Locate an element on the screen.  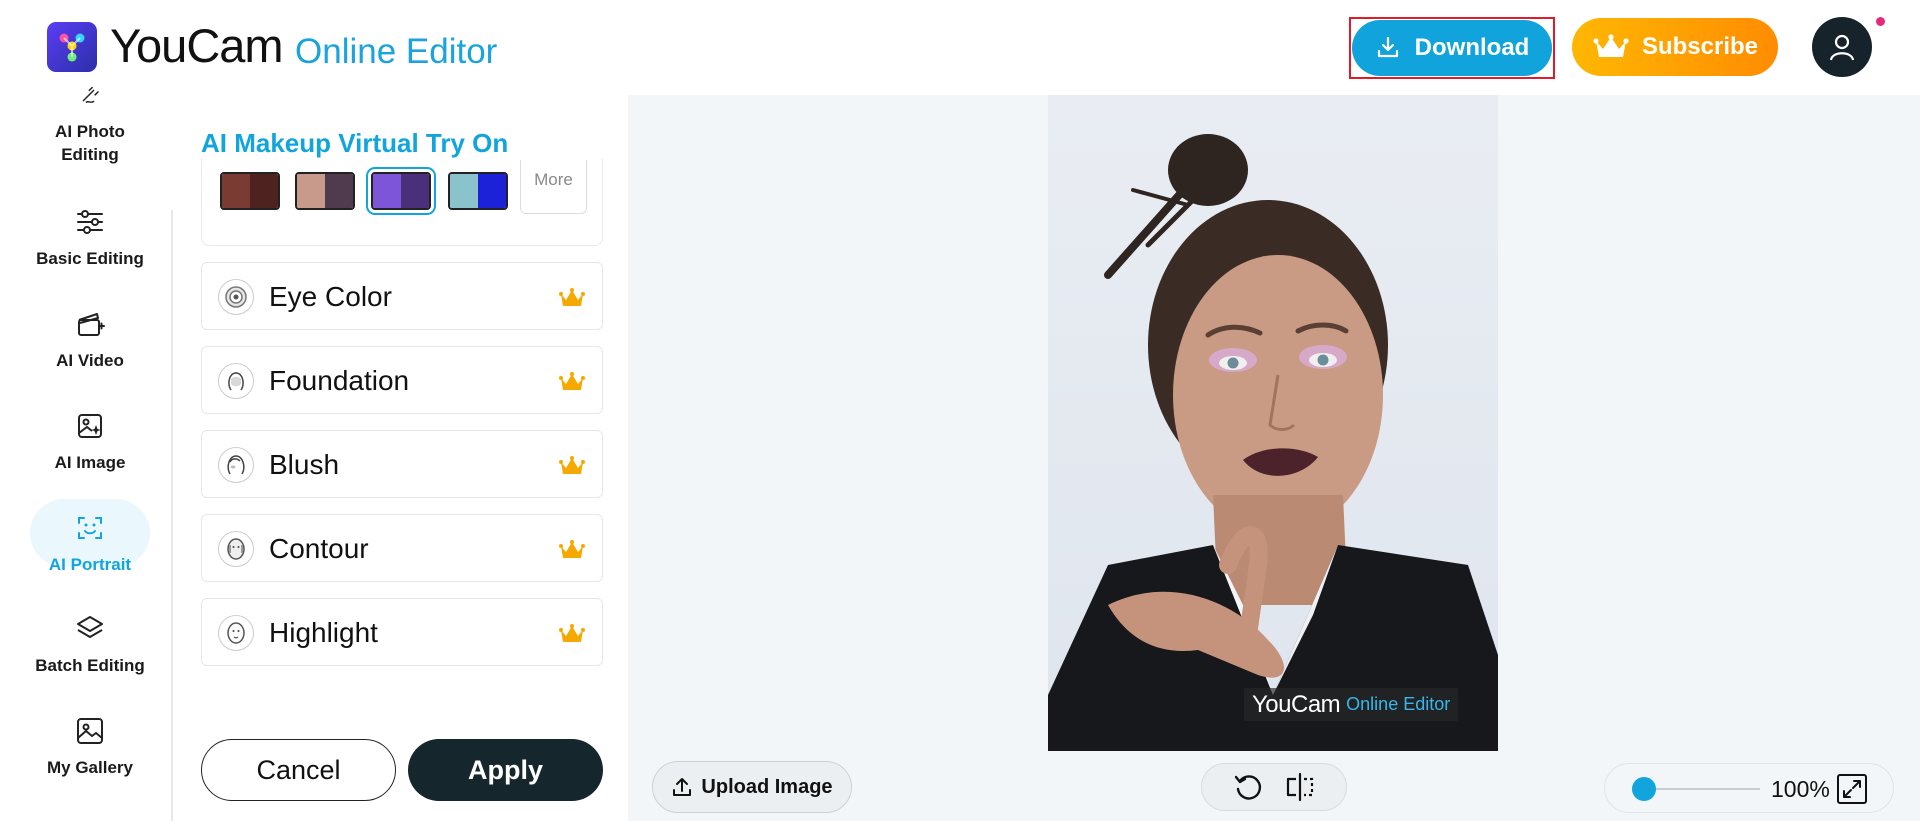
nav-item-ai-video: AI Video is located at coordinates (90, 340).